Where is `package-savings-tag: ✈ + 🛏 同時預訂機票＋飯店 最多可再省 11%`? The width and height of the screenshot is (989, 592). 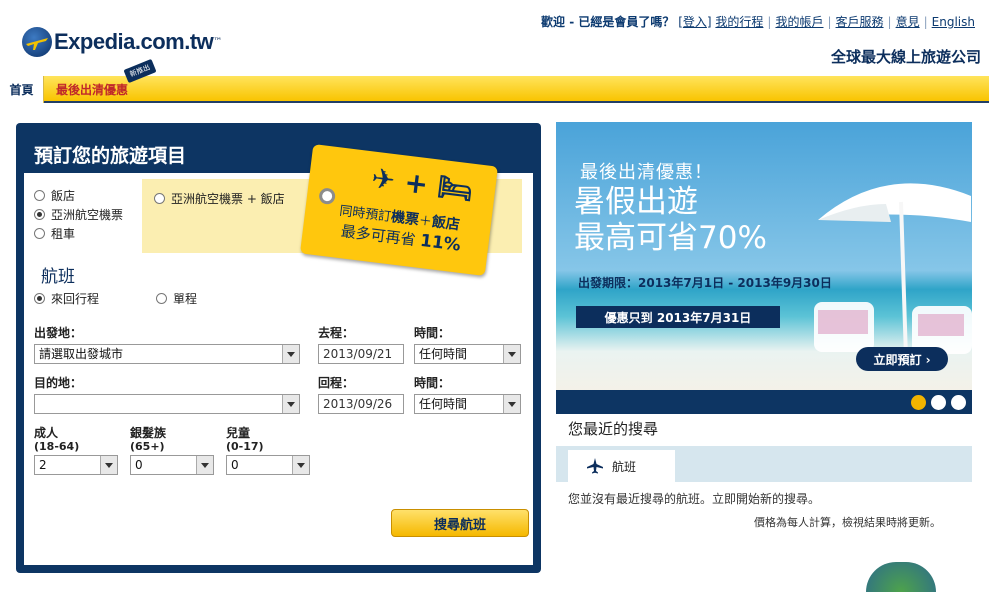
package-savings-tag: ✈ + 🛏 同時預訂機票＋飯店 最多可再省 11% is located at coordinates (399, 210).